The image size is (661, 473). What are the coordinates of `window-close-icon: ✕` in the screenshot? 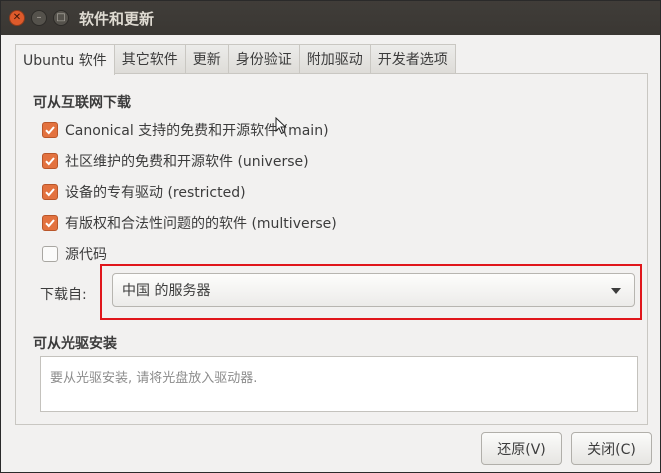 It's located at (17, 18).